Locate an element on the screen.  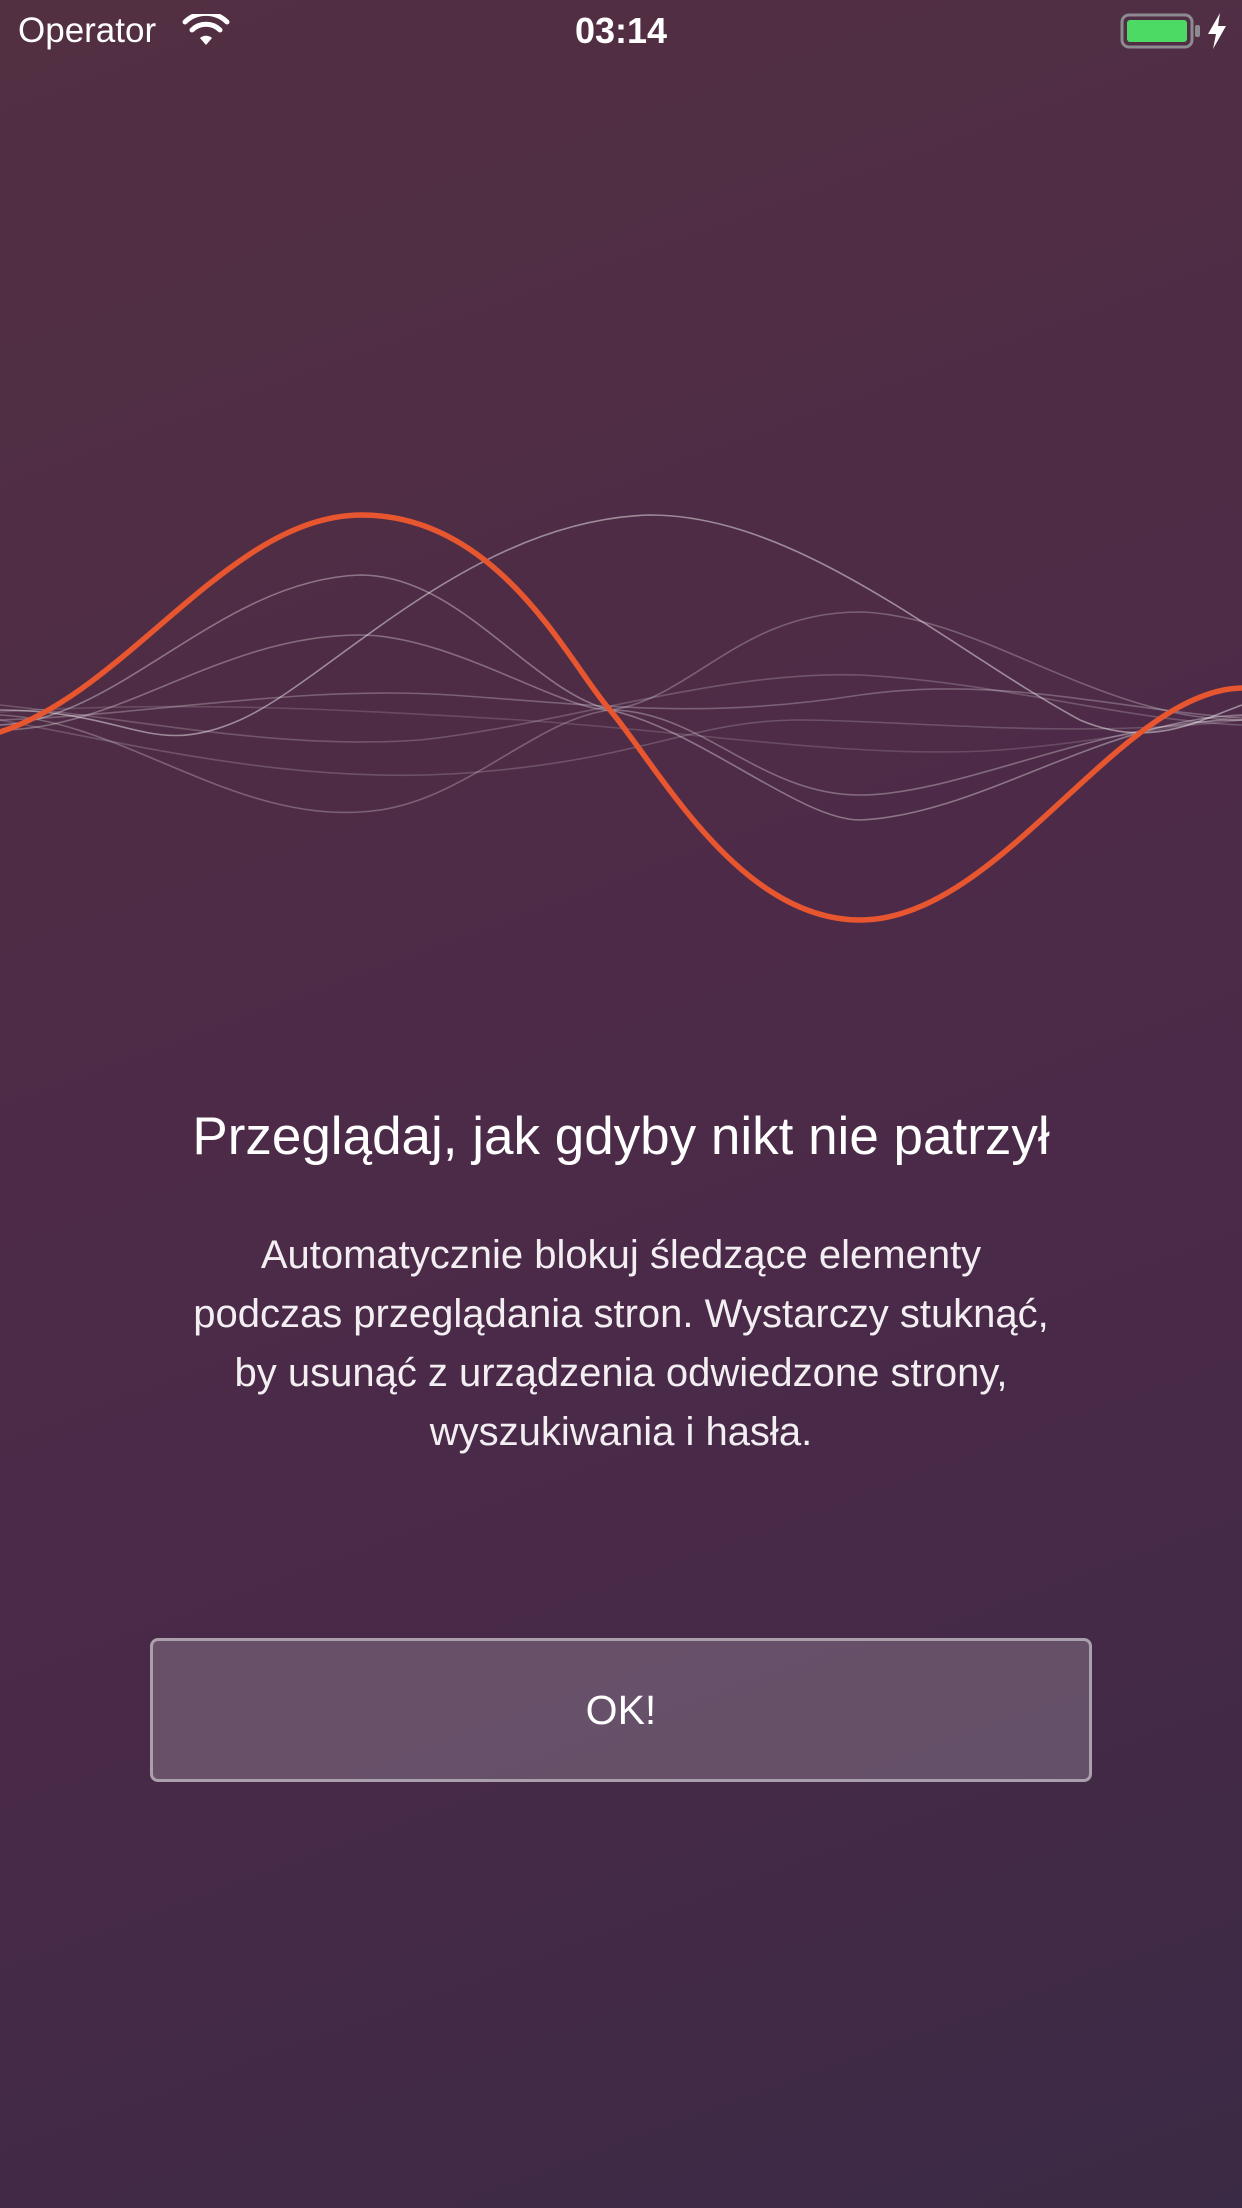
status-time: 03:14 is located at coordinates (621, 30).